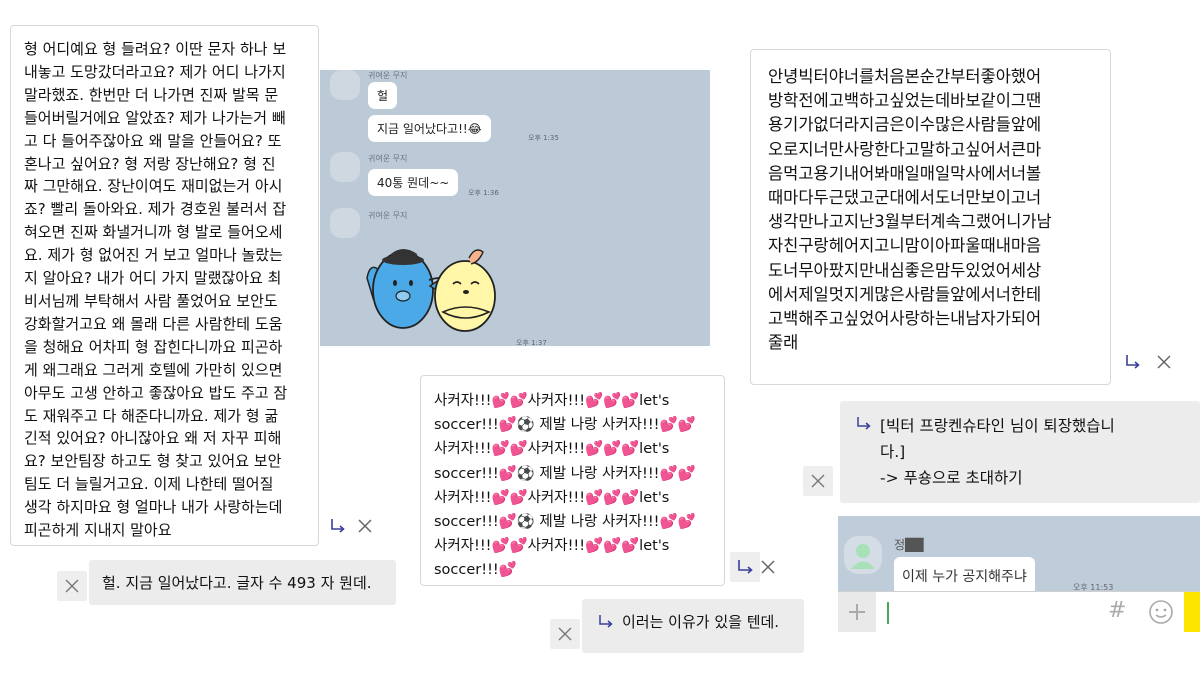 This screenshot has height=677, width=1200. I want to click on message-line: soccer!!!💕, so click(475, 570).